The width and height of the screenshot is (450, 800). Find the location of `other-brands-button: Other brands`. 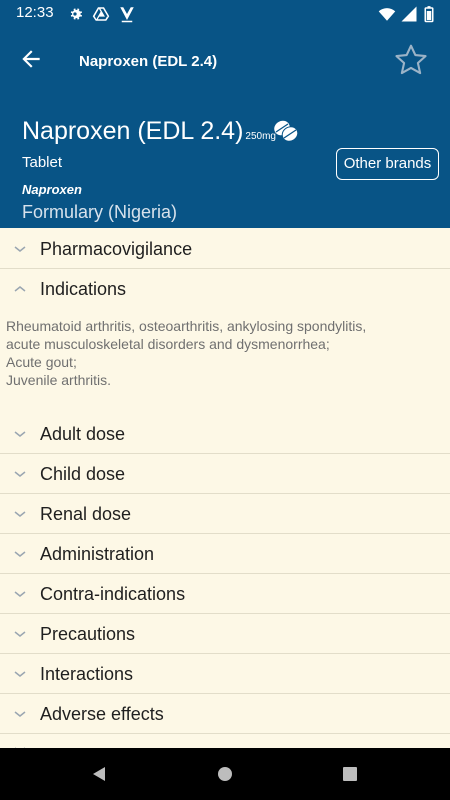

other-brands-button: Other brands is located at coordinates (387, 164).